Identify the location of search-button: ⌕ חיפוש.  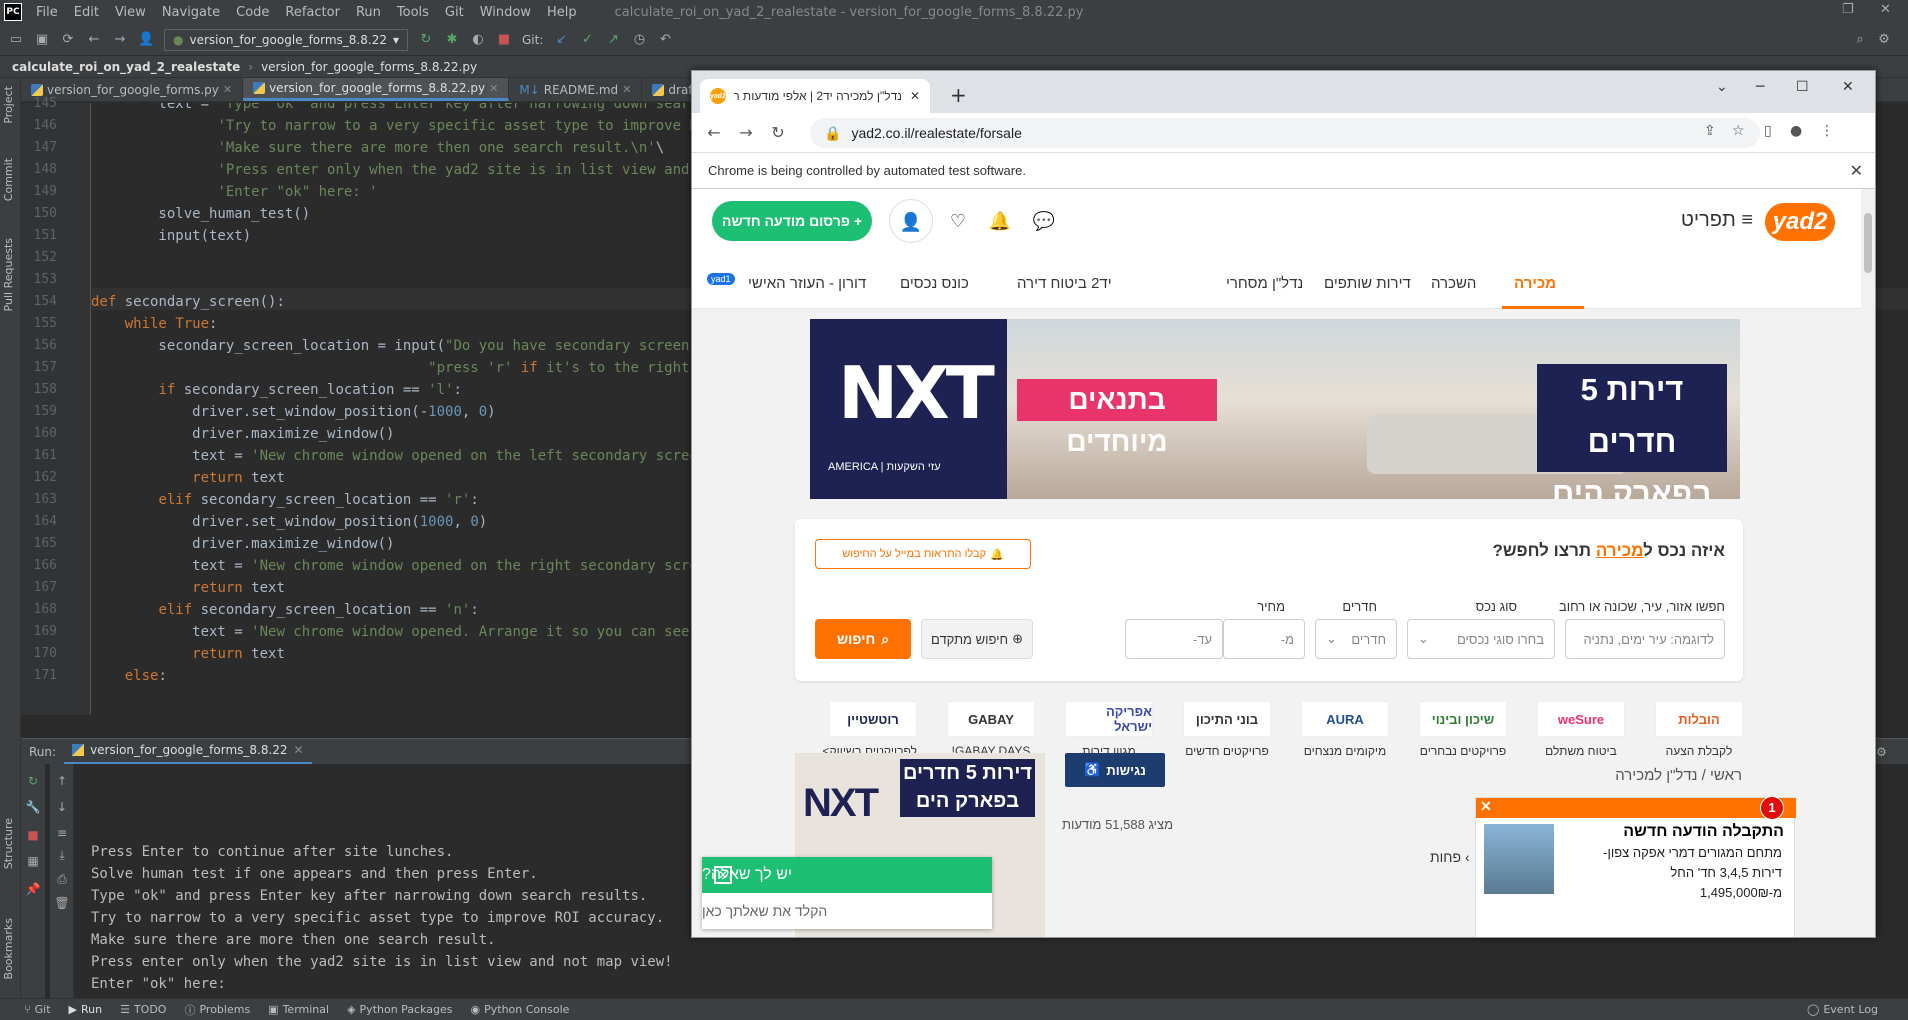
(863, 639).